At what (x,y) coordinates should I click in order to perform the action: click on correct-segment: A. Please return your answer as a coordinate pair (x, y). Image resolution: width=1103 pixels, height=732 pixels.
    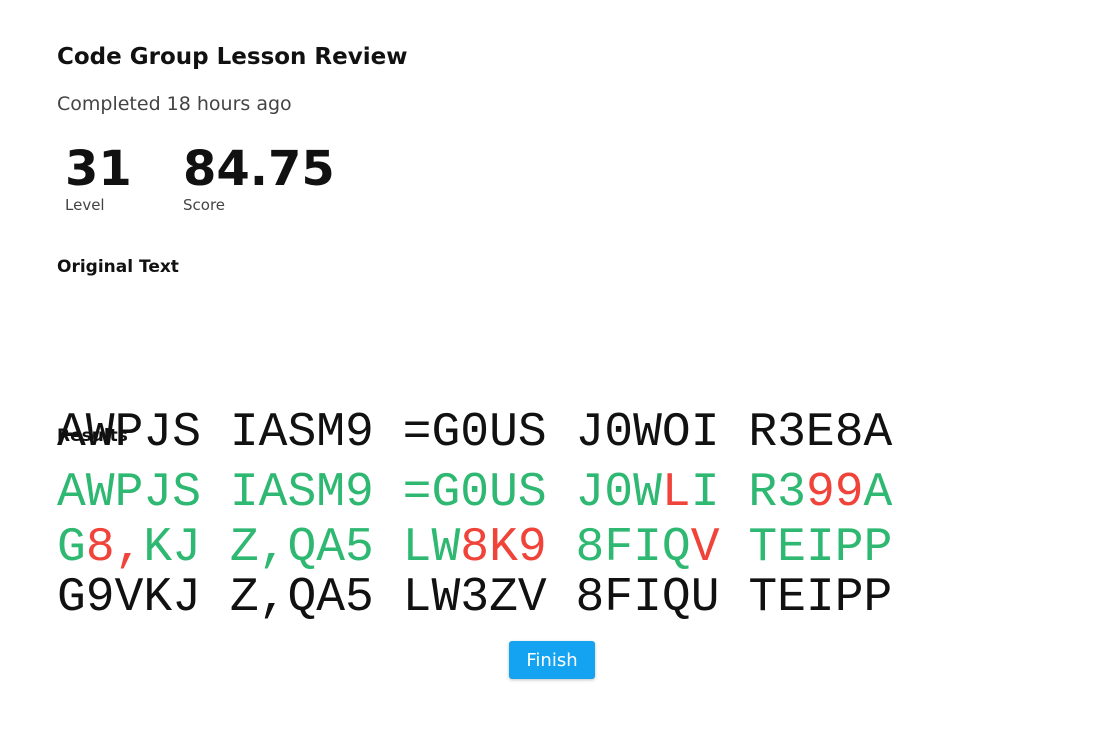
    Looking at the image, I should click on (878, 493).